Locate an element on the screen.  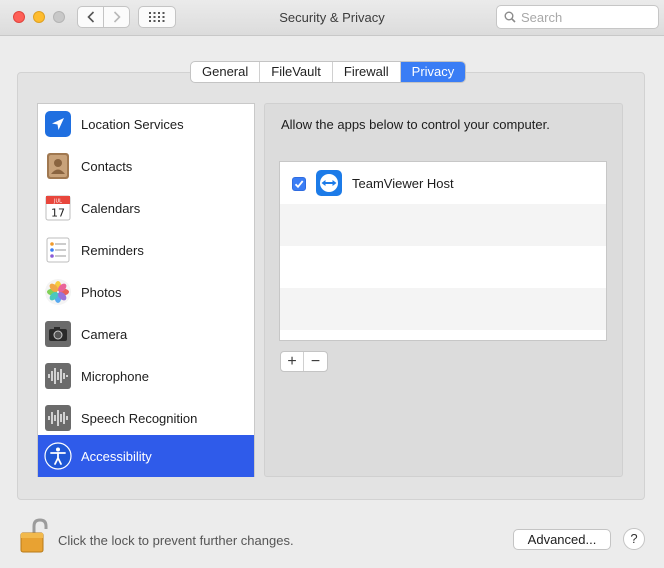
sidebar-item-label: Contacts is located at coordinates (107, 166).